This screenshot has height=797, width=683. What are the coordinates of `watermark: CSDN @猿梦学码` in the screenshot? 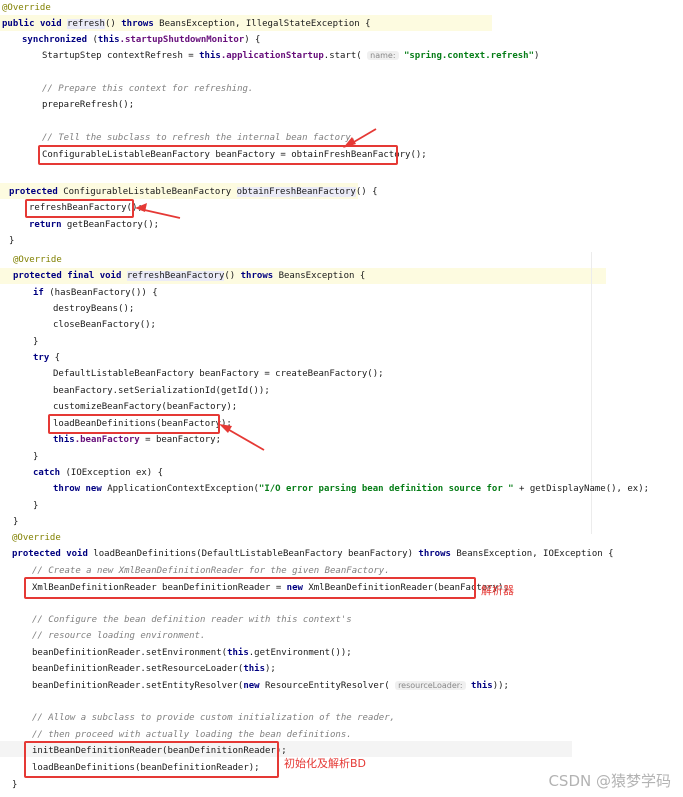 It's located at (609, 781).